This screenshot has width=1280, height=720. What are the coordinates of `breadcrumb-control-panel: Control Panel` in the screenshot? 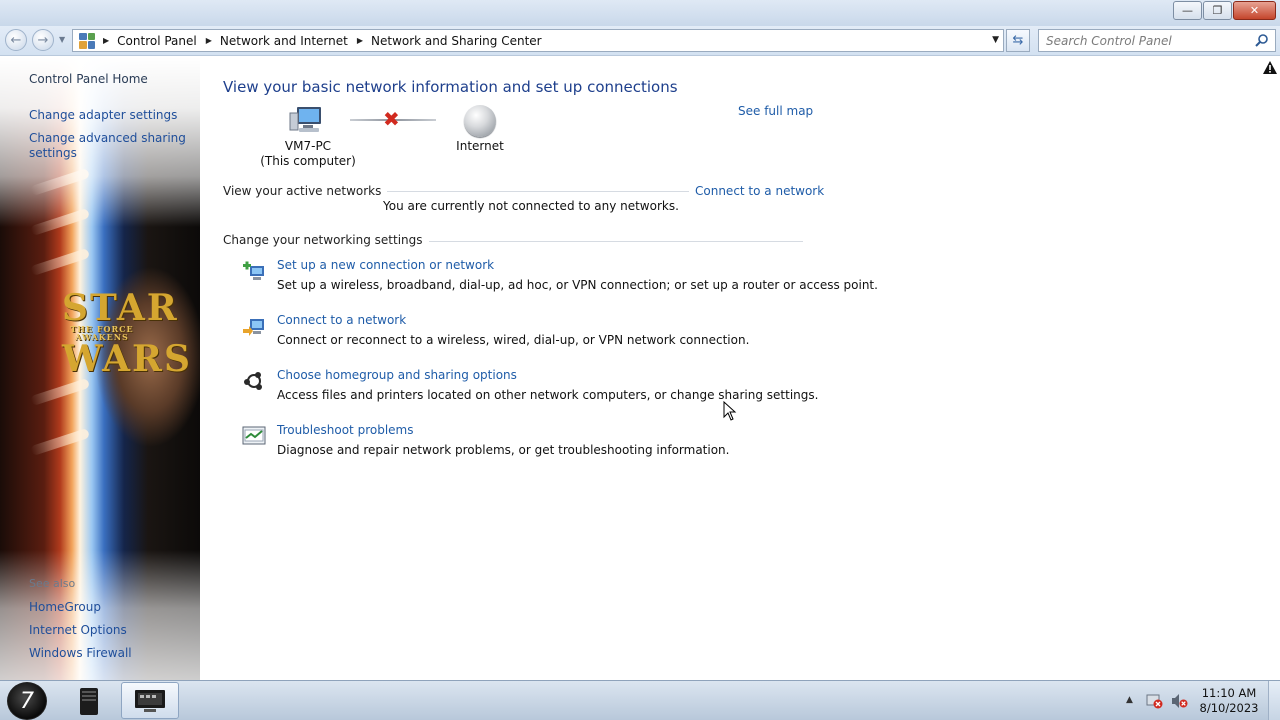 It's located at (157, 41).